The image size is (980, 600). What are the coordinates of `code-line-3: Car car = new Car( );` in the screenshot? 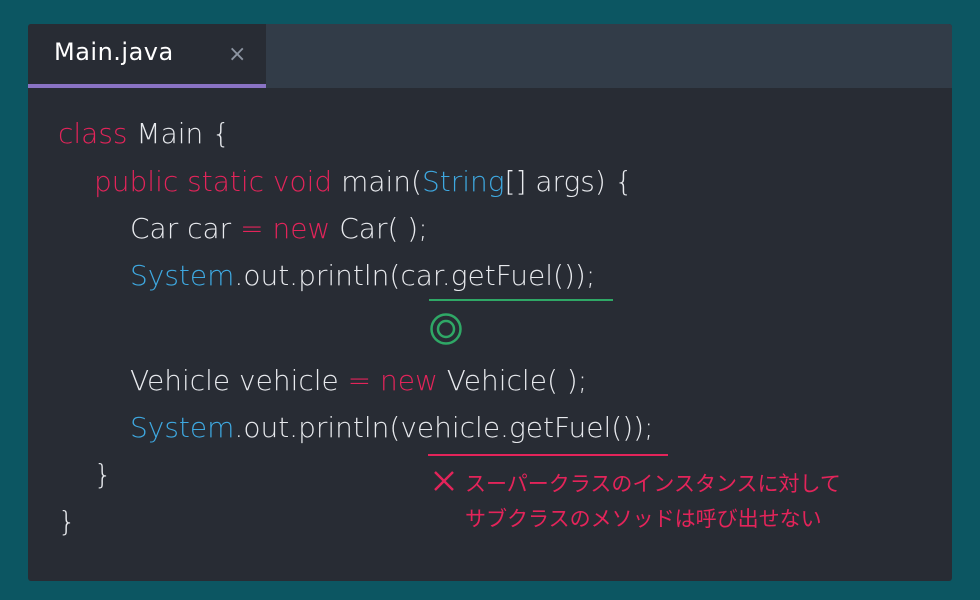 It's located at (279, 229).